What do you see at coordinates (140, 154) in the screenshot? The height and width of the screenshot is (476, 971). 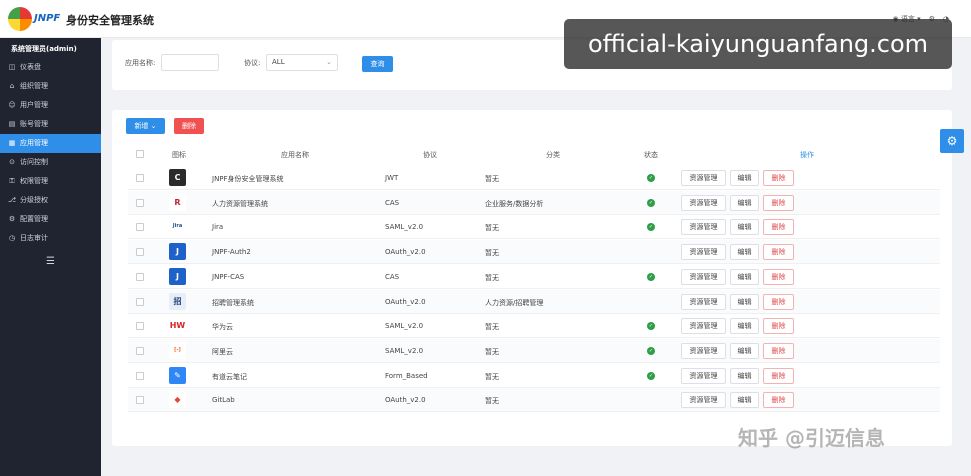 I see `select-all-checkbox` at bounding box center [140, 154].